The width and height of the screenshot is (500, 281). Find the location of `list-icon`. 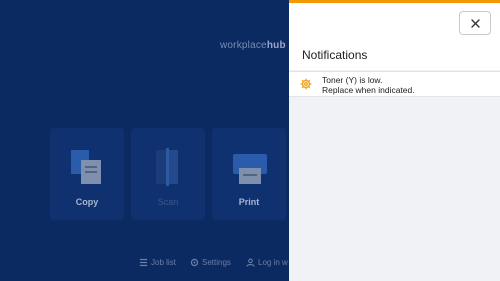

list-icon is located at coordinates (143, 262).